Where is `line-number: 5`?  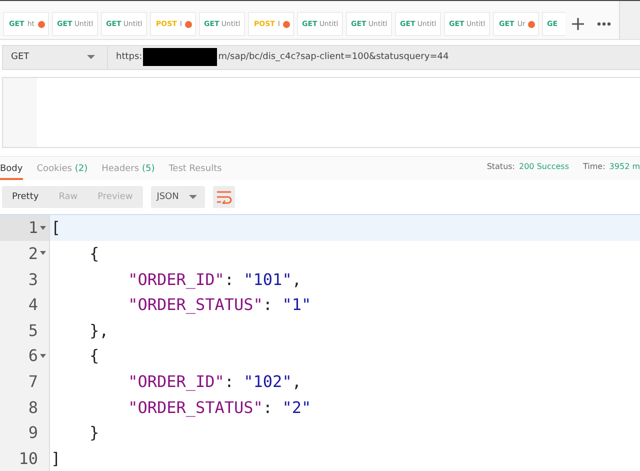
line-number: 5 is located at coordinates (33, 330).